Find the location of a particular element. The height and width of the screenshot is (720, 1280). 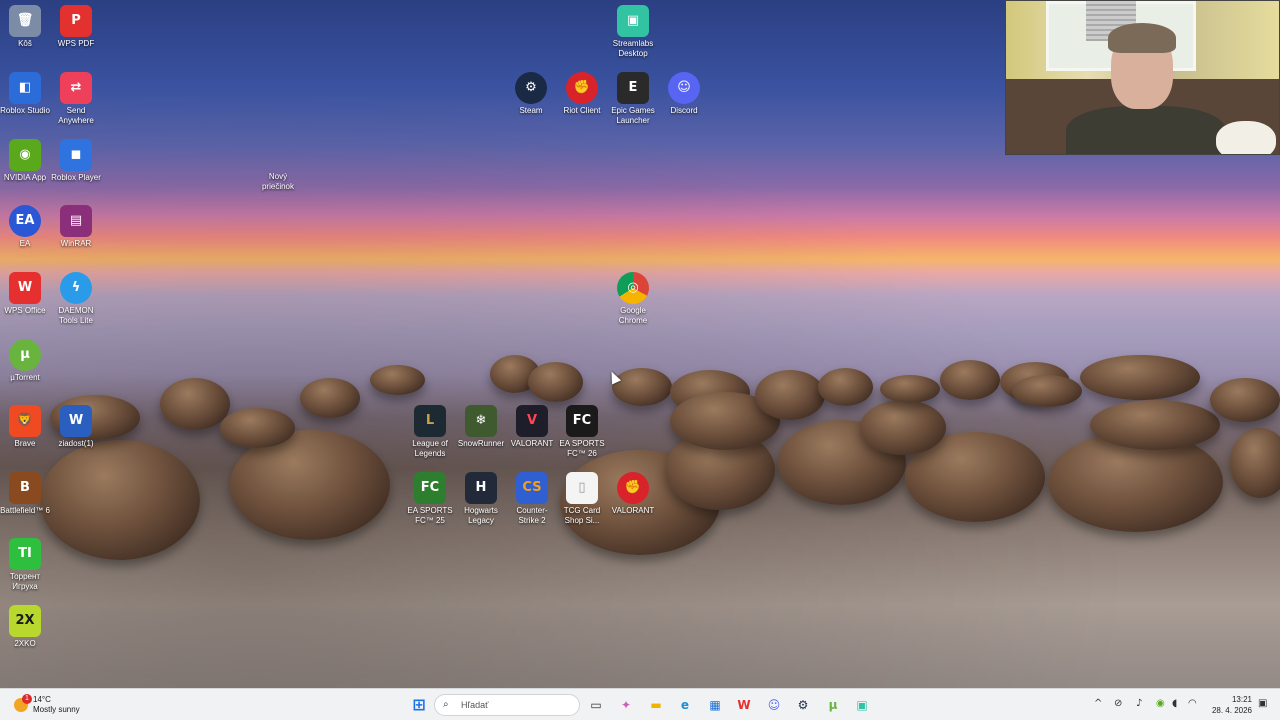

desktop-icon-label: Steam is located at coordinates (531, 110).